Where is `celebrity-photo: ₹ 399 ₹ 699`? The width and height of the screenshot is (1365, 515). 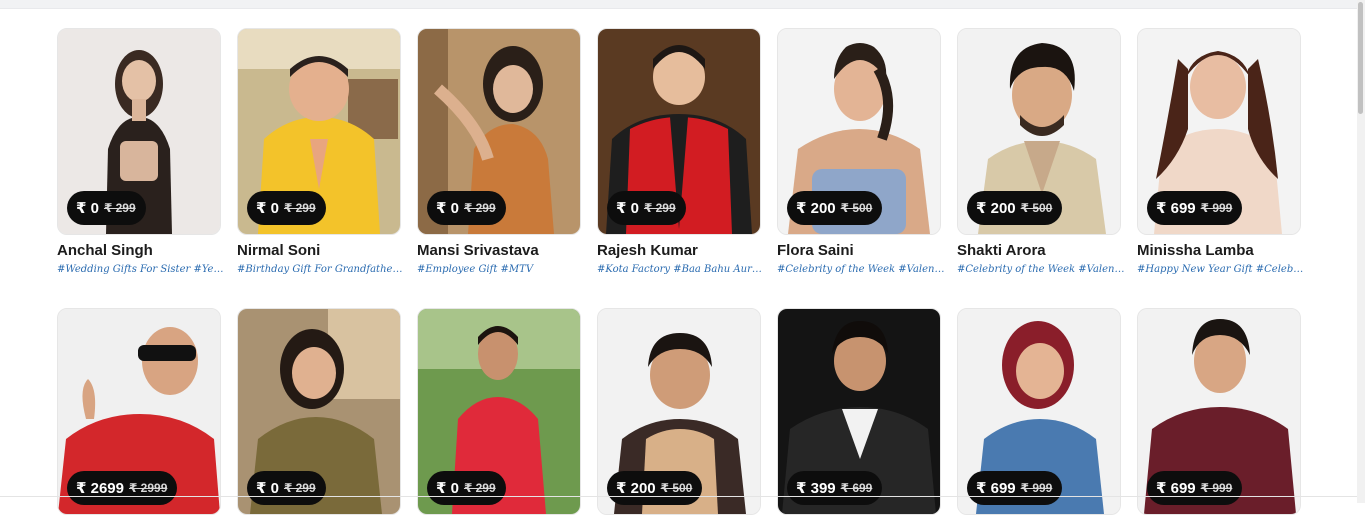 celebrity-photo: ₹ 399 ₹ 699 is located at coordinates (859, 411).